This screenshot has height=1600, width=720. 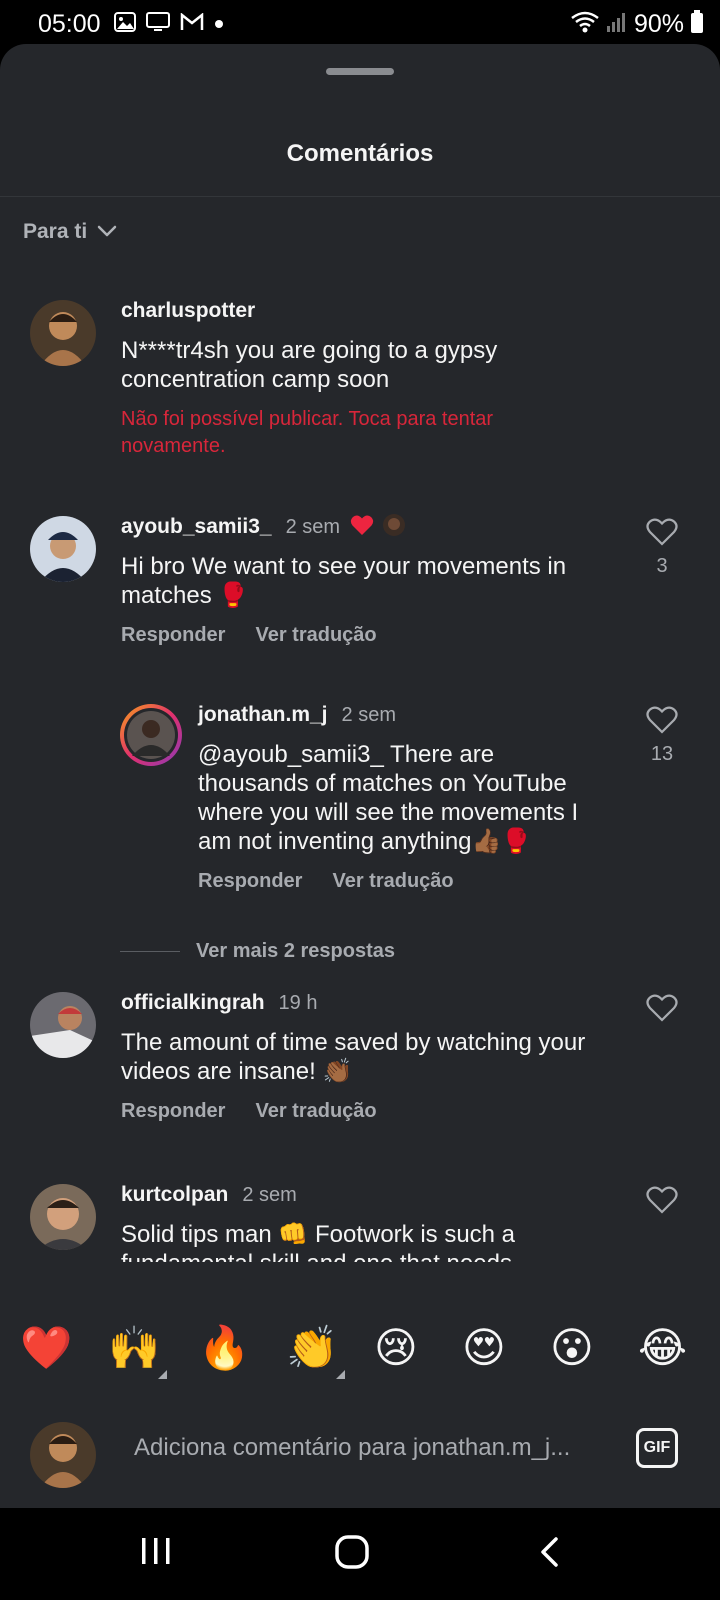 What do you see at coordinates (263, 715) in the screenshot?
I see `comment-username: jonathan.m_j` at bounding box center [263, 715].